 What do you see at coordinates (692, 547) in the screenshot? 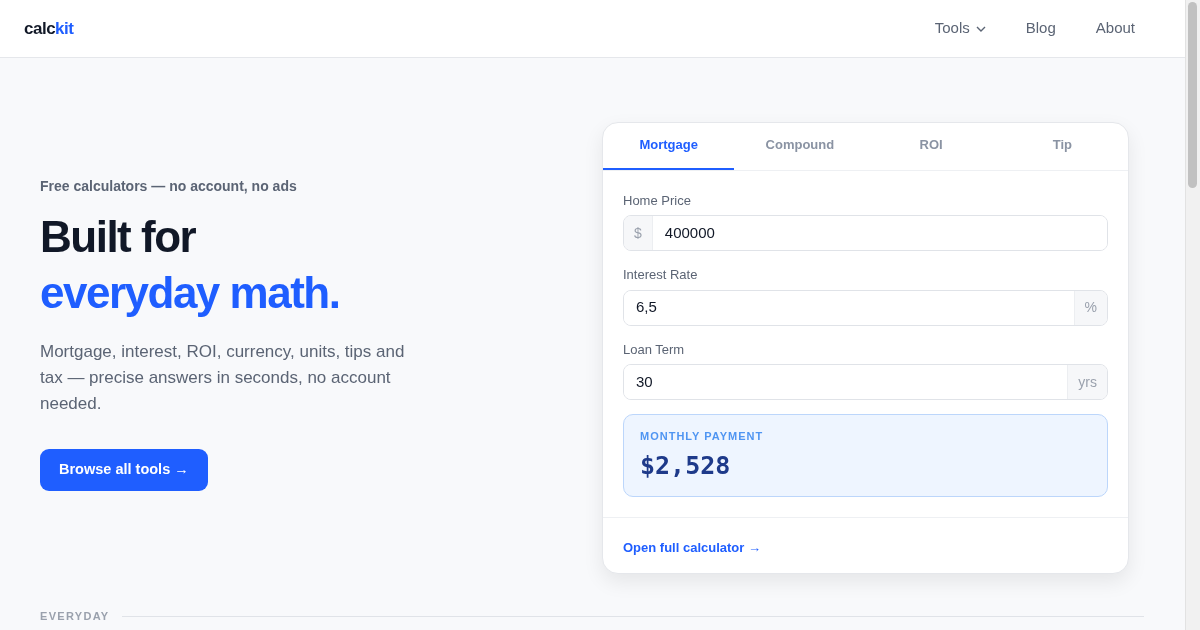
I see `open-calculator-link: Open full calculator →` at bounding box center [692, 547].